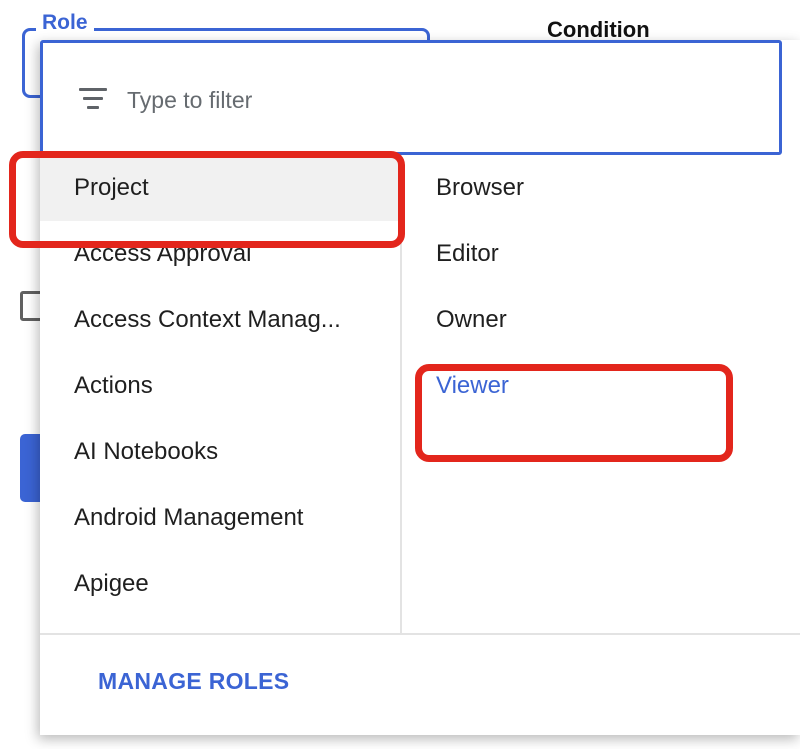  Describe the element at coordinates (193, 681) in the screenshot. I see `manage-roles-link: MANAGE ROLES` at that location.